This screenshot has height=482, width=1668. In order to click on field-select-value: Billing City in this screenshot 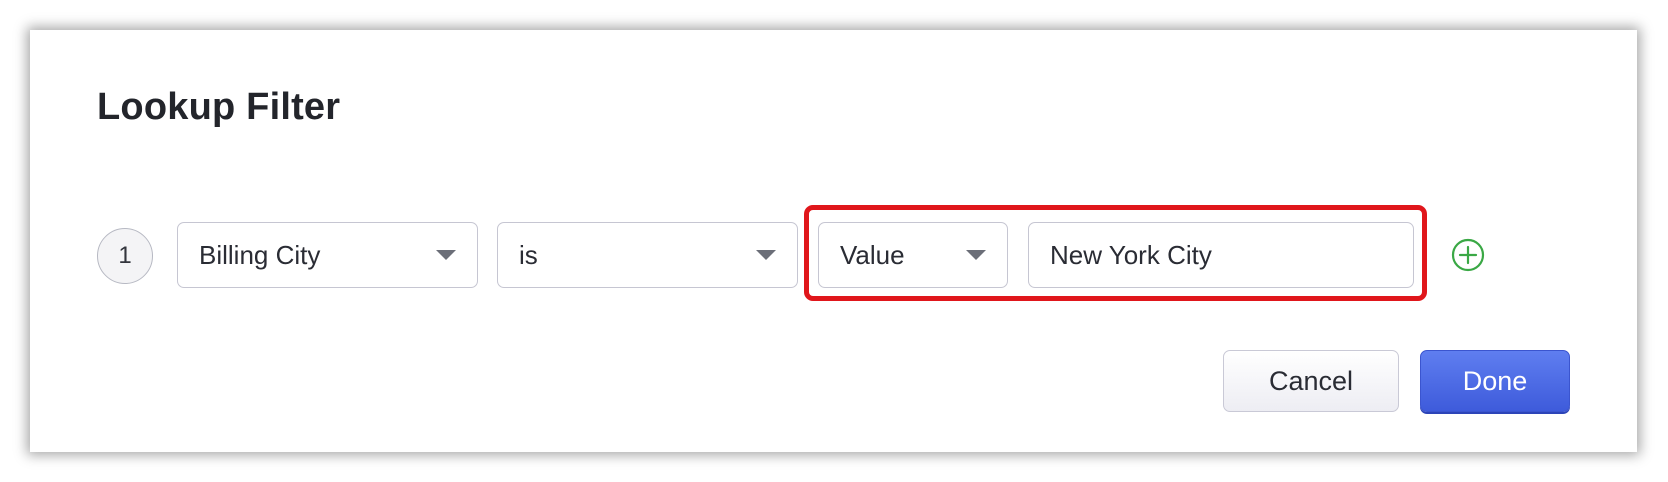, I will do `click(260, 254)`.